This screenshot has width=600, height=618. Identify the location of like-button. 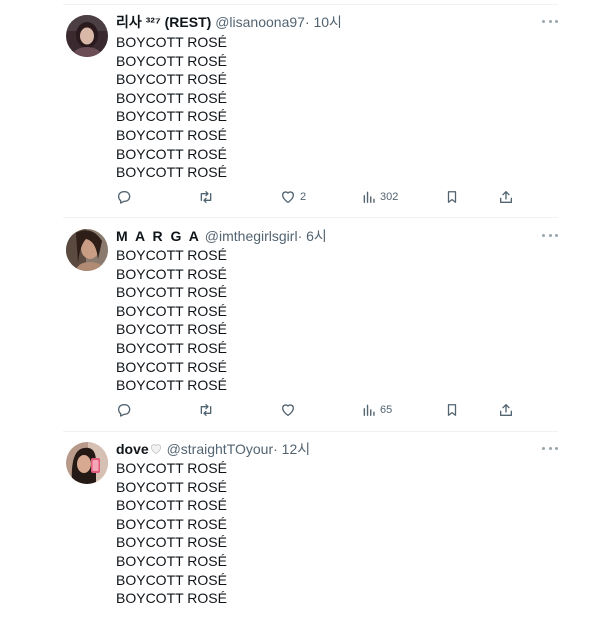
(288, 410).